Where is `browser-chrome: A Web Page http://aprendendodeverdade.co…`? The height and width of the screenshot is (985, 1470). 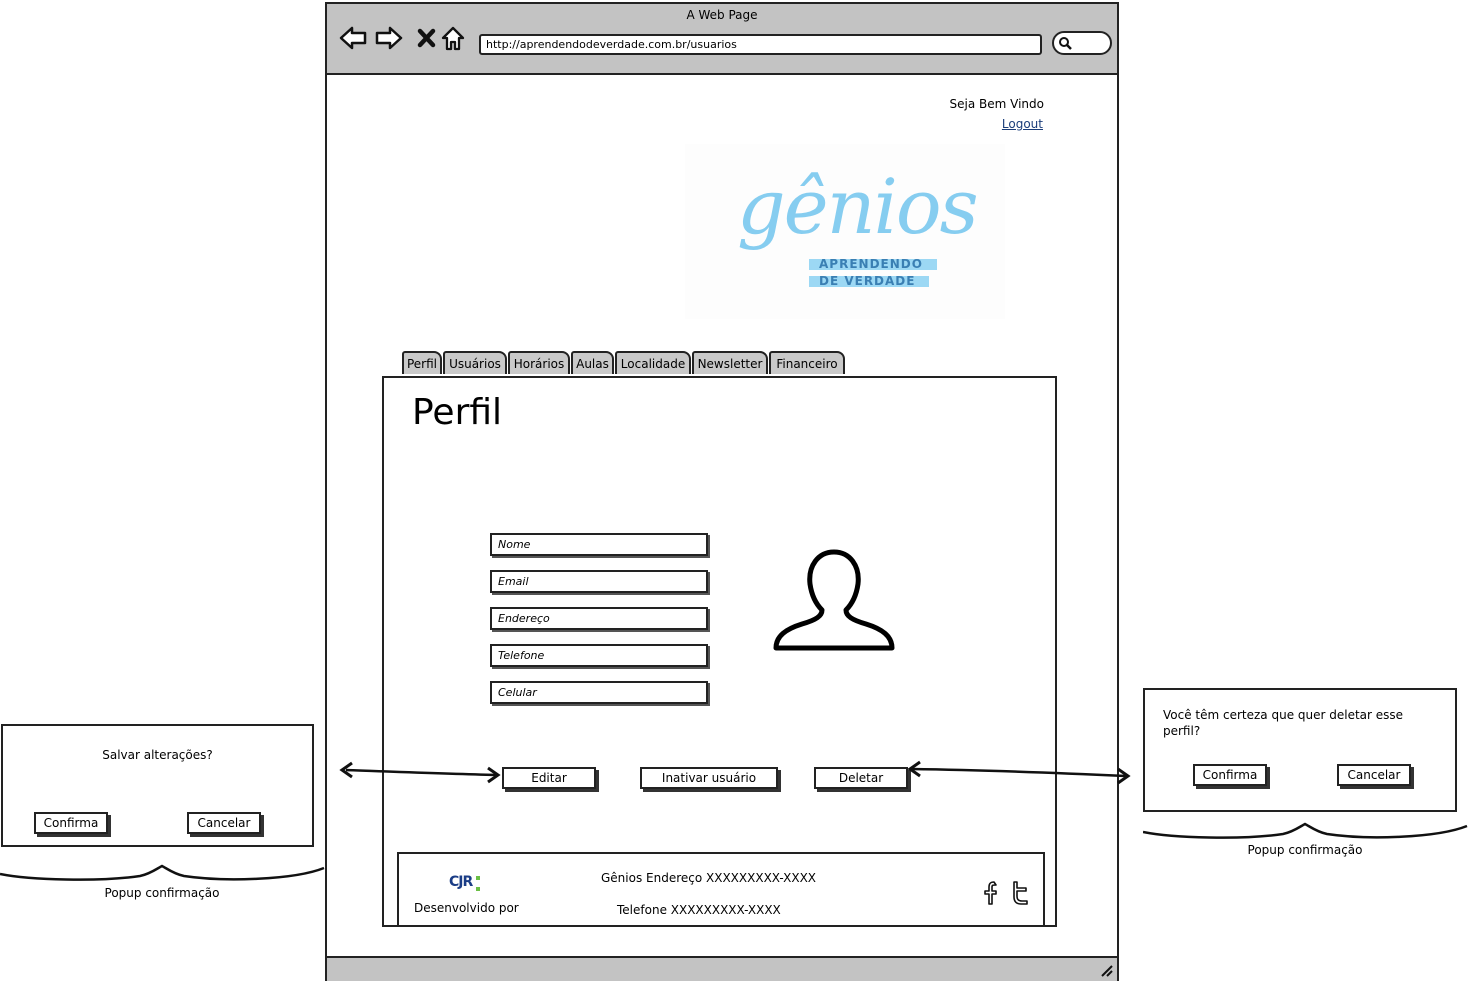
browser-chrome: A Web Page http://aprendendodeverdade.co… is located at coordinates (722, 39).